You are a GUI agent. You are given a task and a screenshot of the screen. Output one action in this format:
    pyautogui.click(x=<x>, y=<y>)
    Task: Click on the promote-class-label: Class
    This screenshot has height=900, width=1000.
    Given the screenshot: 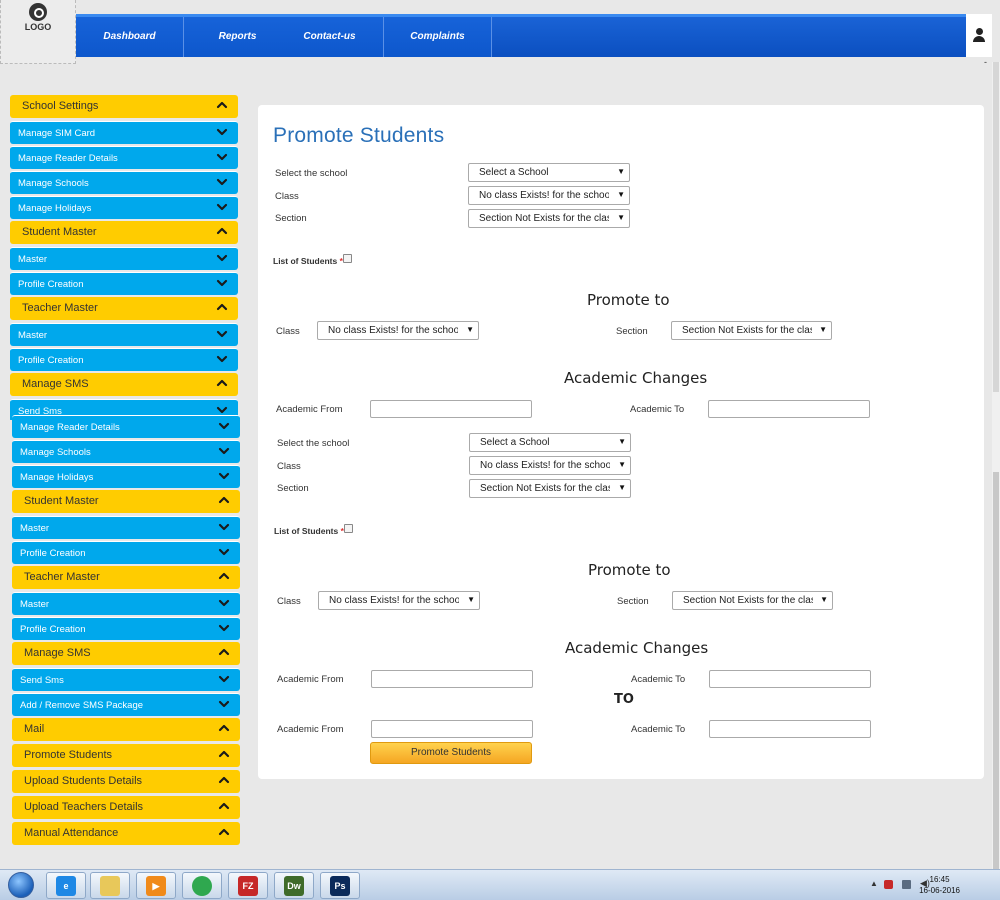 What is the action you would take?
    pyautogui.click(x=288, y=331)
    